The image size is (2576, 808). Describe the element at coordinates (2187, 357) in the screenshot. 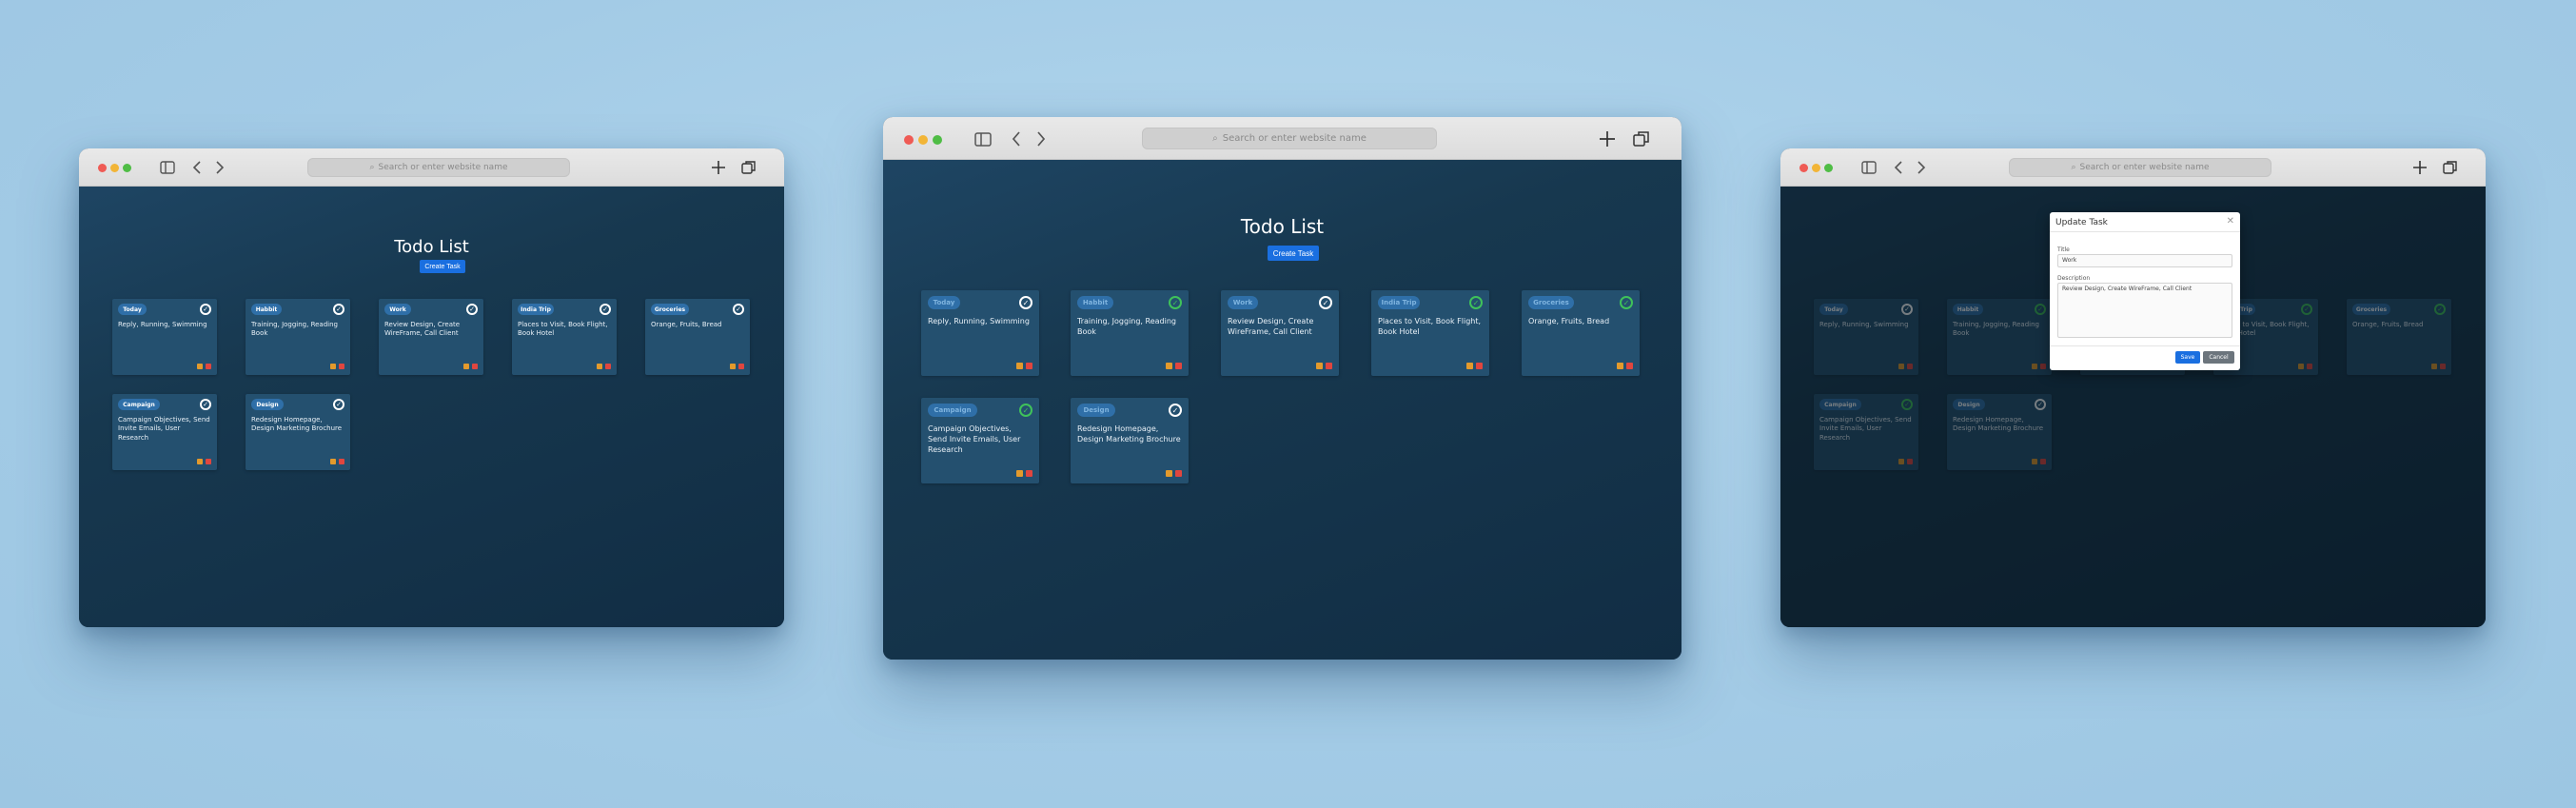

I see `save-button: Save` at that location.